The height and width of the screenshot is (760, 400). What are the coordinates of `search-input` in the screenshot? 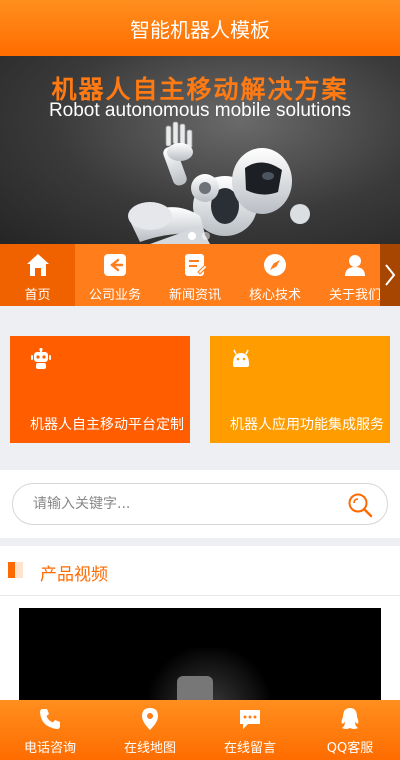 It's located at (183, 504).